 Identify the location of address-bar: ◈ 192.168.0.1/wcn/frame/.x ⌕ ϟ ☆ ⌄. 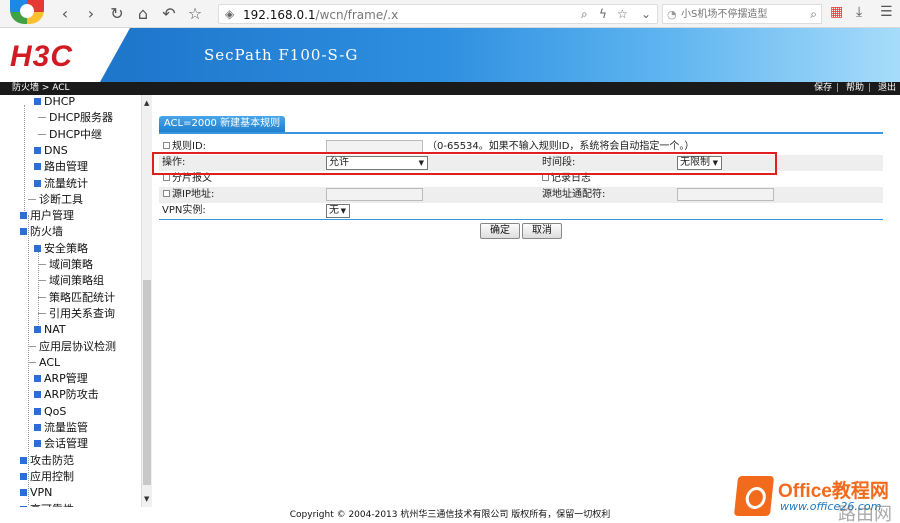
(438, 14).